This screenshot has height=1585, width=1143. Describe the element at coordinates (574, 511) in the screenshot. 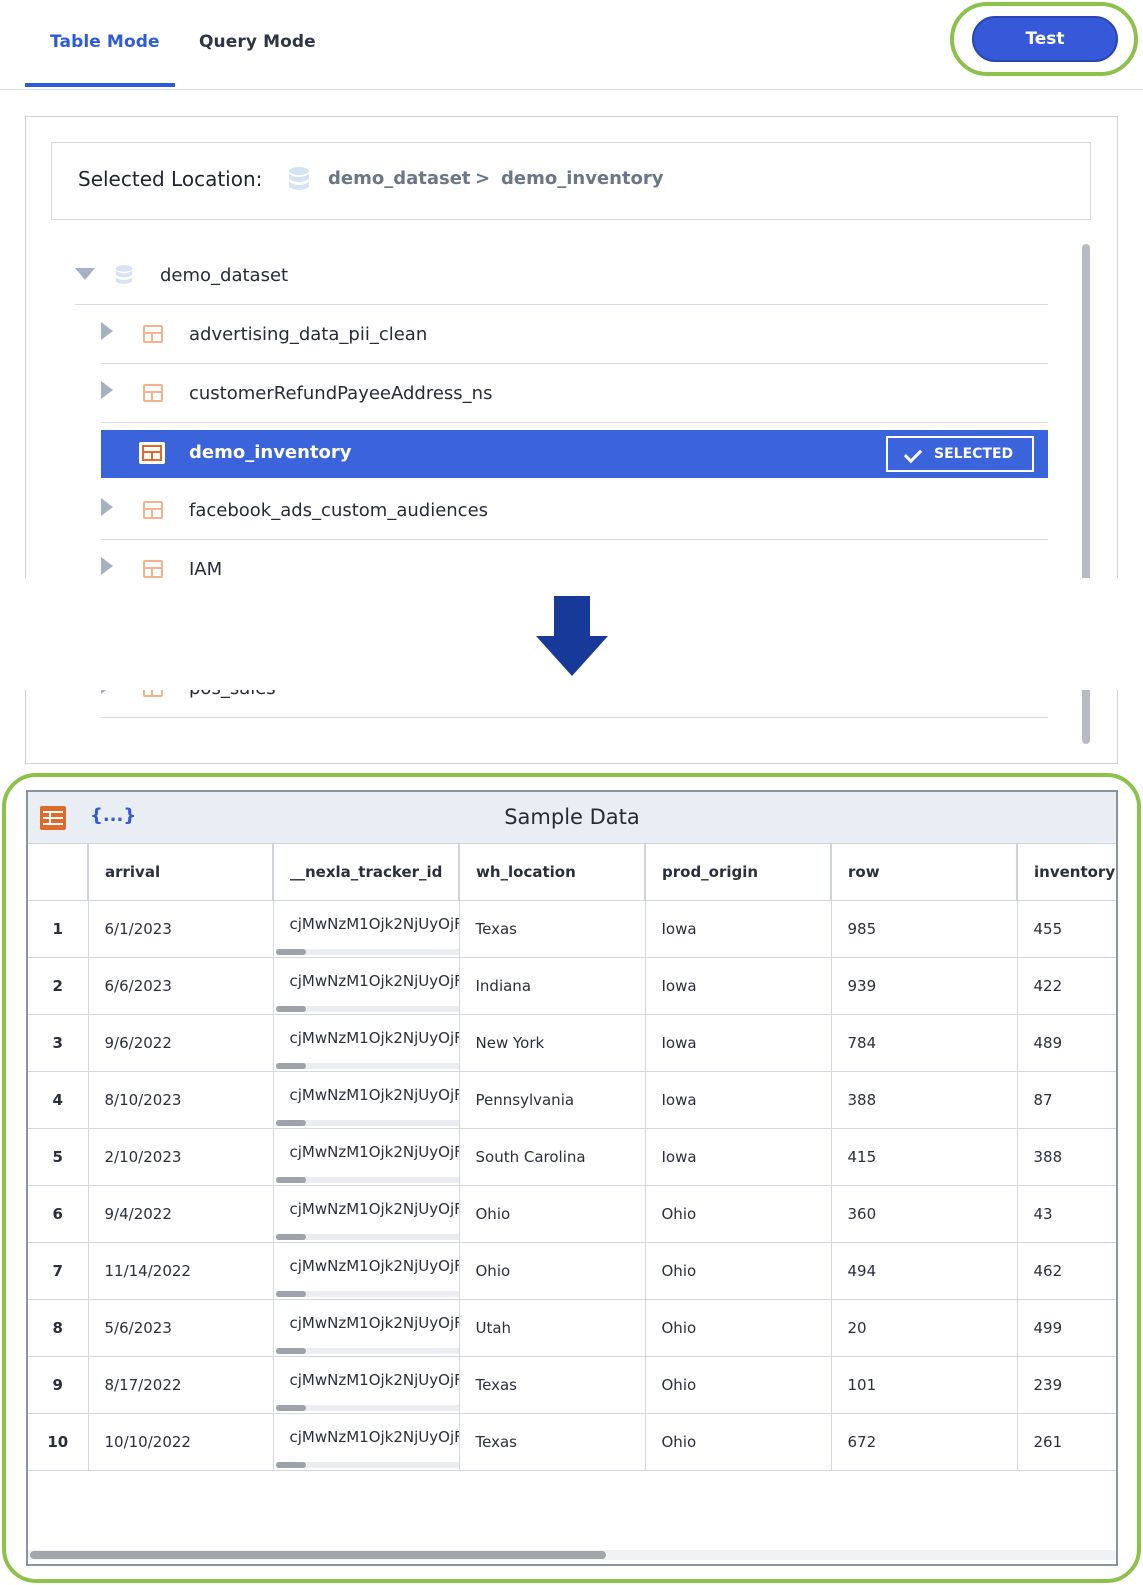

I see `tree-item: facebook_ads_custom_audiences` at that location.